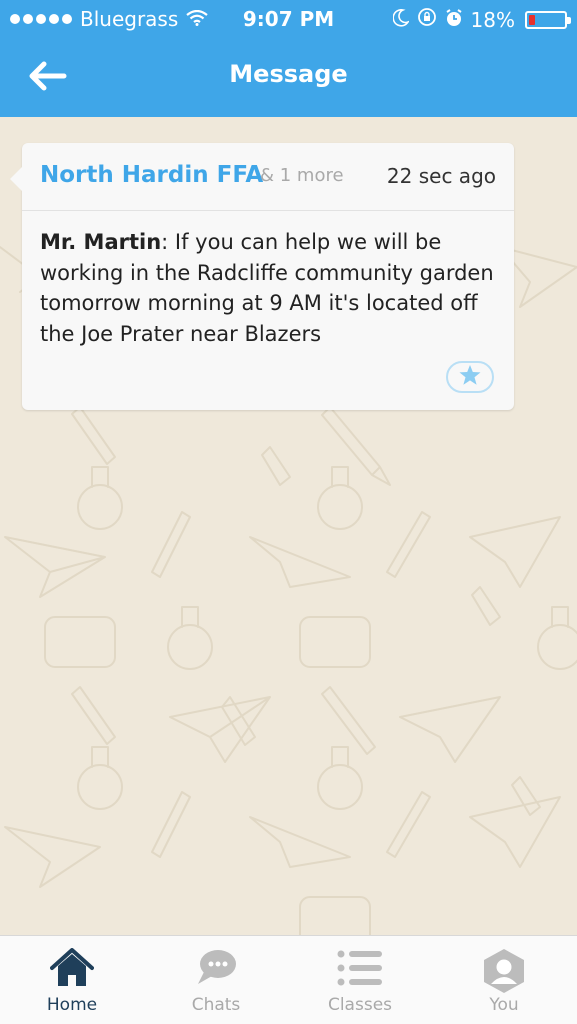 Image resolution: width=577 pixels, height=1024 pixels. I want to click on status-right: 18%, so click(481, 19).